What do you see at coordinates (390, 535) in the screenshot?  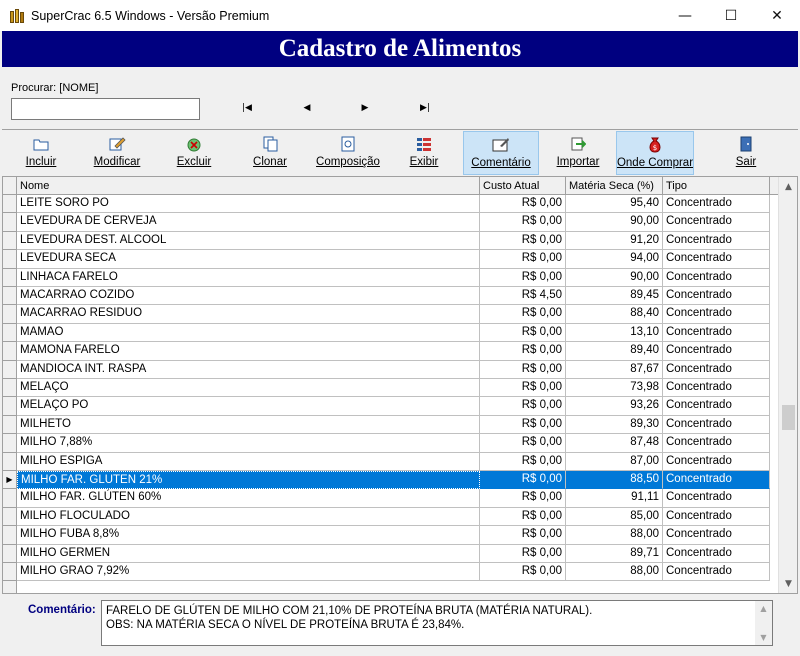 I see `table-row: MILHO FUBA 8,8% R$ 0,00 88,00 Concentrado` at bounding box center [390, 535].